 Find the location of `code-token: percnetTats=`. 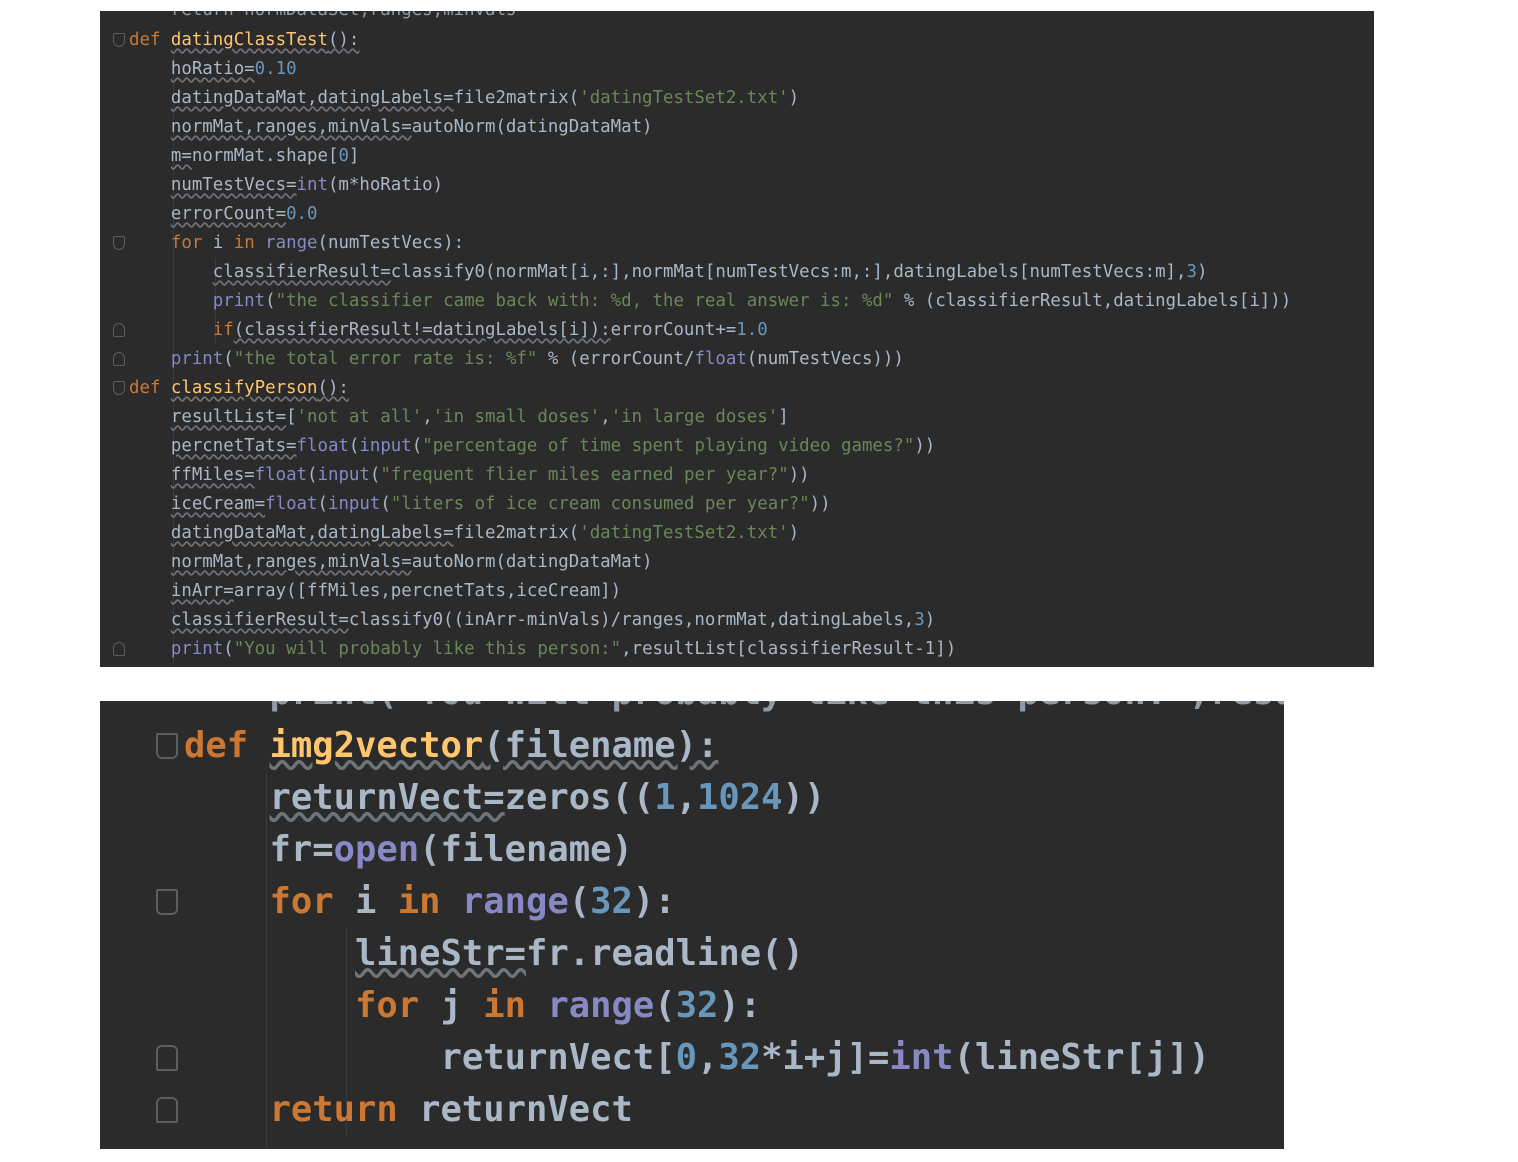

code-token: percnetTats= is located at coordinates (233, 446).